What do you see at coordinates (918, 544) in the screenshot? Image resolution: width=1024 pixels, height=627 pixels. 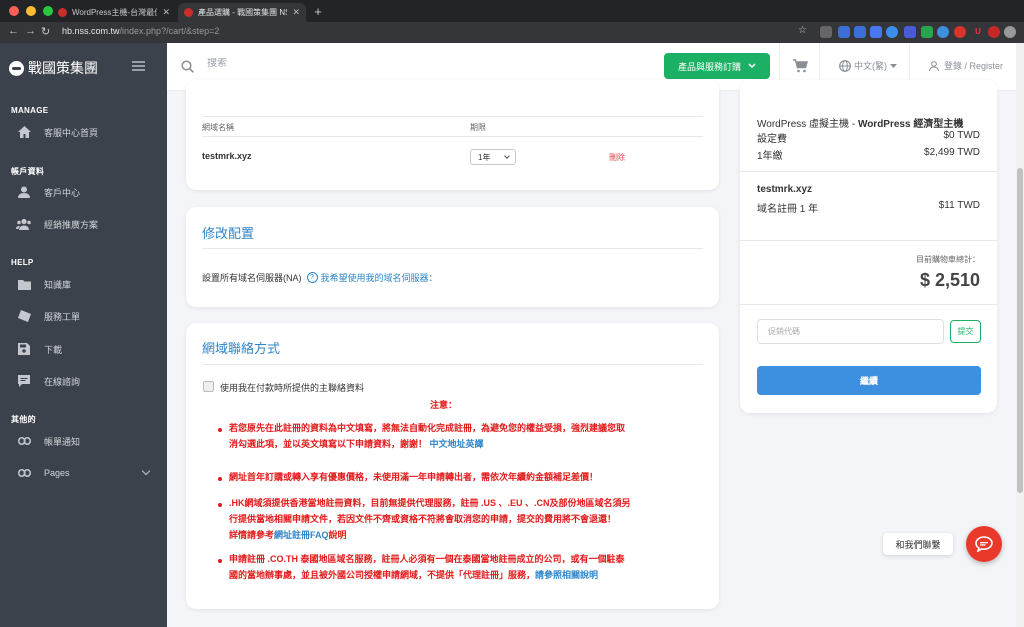 I see `contact-us-label: 和我們聯繫` at bounding box center [918, 544].